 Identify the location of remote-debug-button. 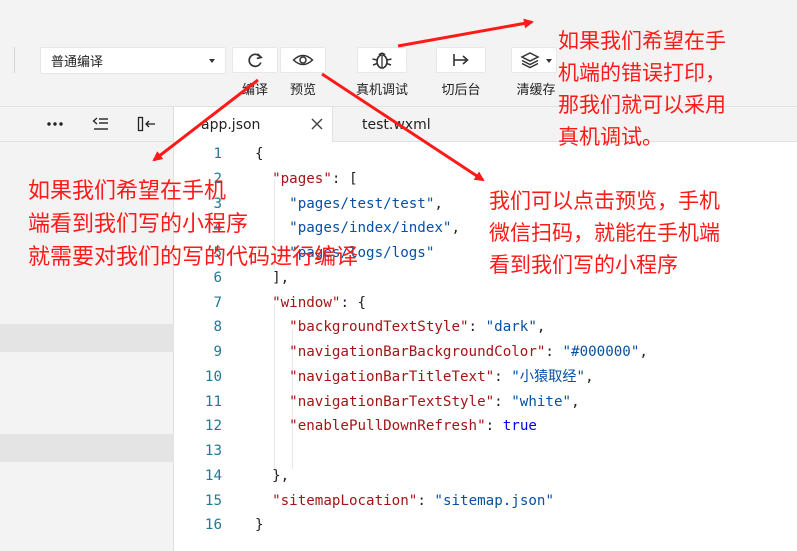
(382, 60).